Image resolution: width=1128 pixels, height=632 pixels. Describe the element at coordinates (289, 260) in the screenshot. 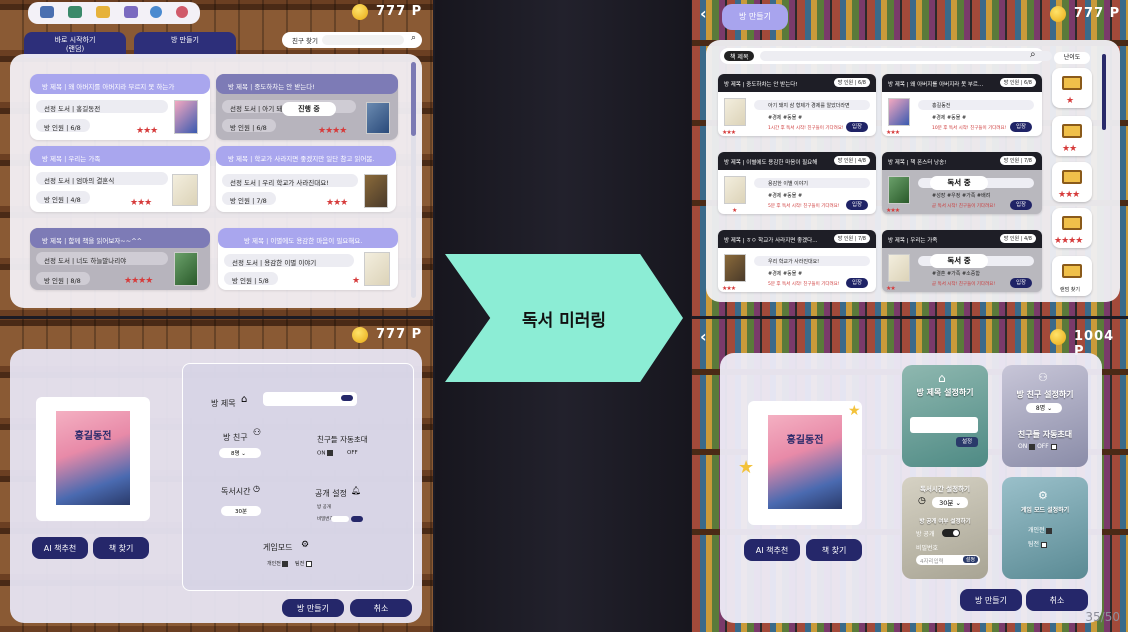

I see `room-book: 선정 도서 | 용감한 이별 이야기` at that location.